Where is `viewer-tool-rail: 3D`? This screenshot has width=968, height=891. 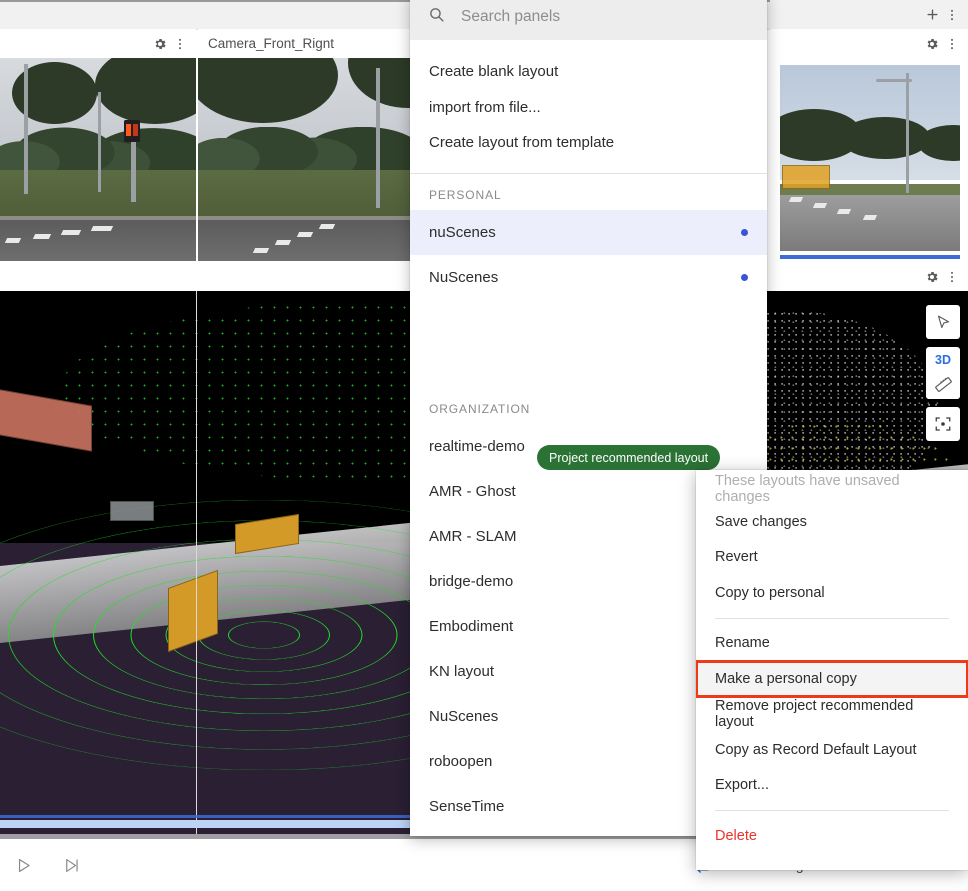 viewer-tool-rail: 3D is located at coordinates (943, 373).